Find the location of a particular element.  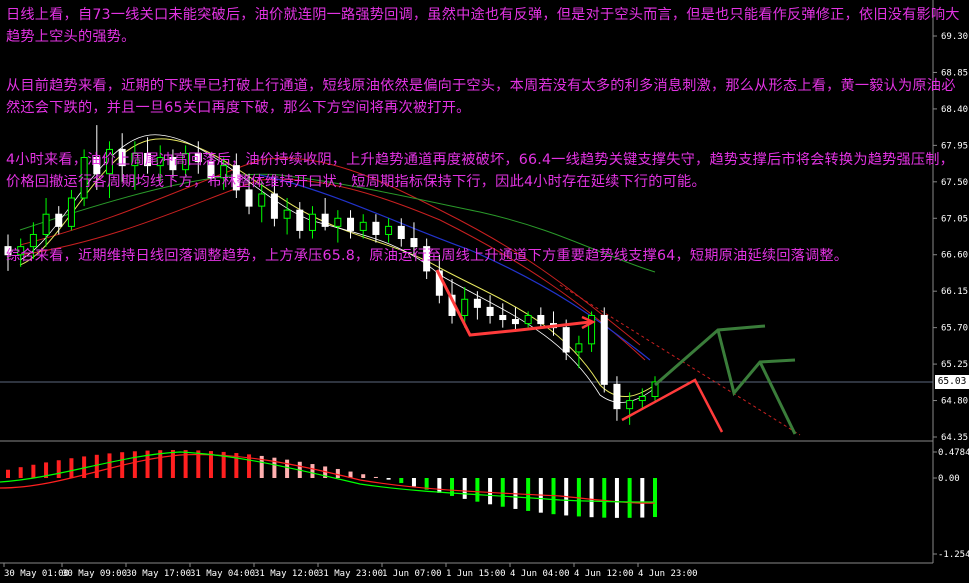

time-tick-label: 31 May 04:00 is located at coordinates (222, 574).